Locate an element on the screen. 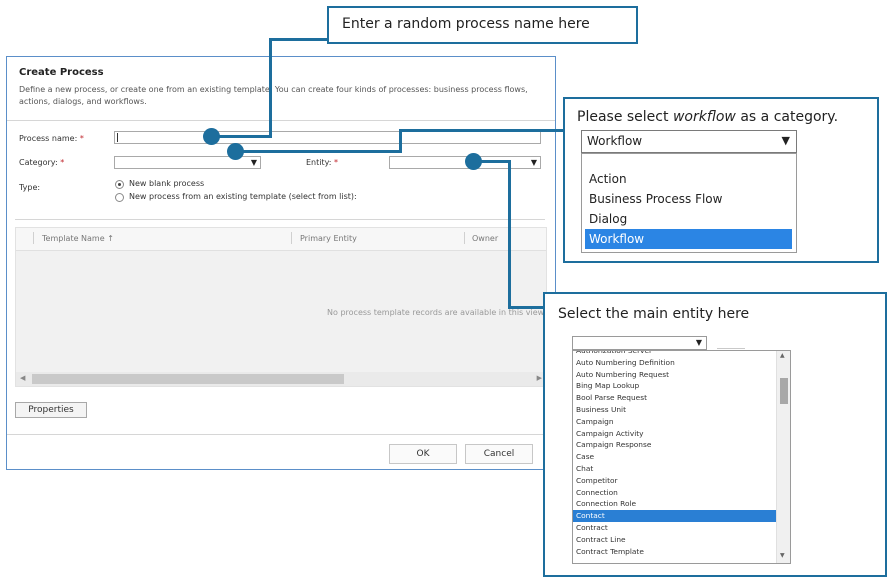 The image size is (896, 582). callout-text: Please select workflow as a category. is located at coordinates (707, 117).